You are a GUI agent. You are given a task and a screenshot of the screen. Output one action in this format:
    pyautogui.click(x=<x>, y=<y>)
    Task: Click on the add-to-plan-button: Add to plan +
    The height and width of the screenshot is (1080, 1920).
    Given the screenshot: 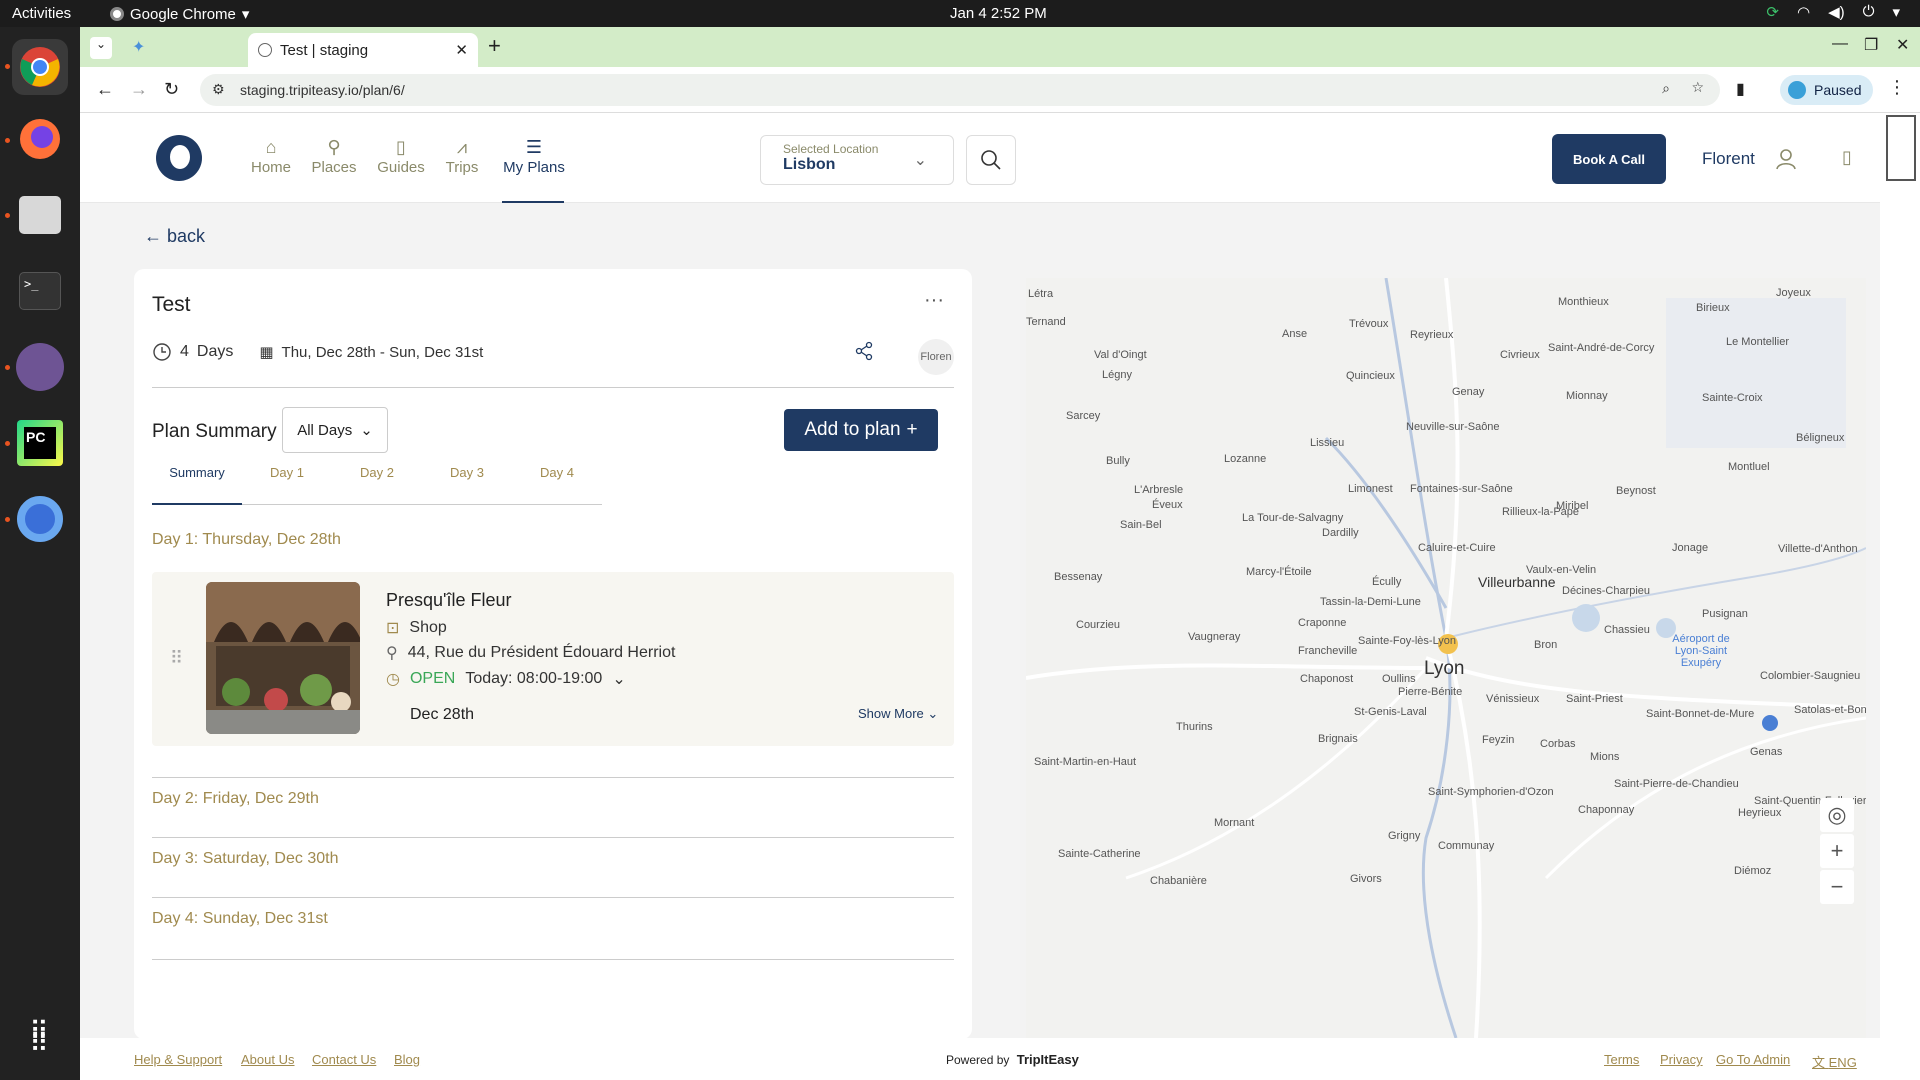 What is the action you would take?
    pyautogui.click(x=861, y=430)
    